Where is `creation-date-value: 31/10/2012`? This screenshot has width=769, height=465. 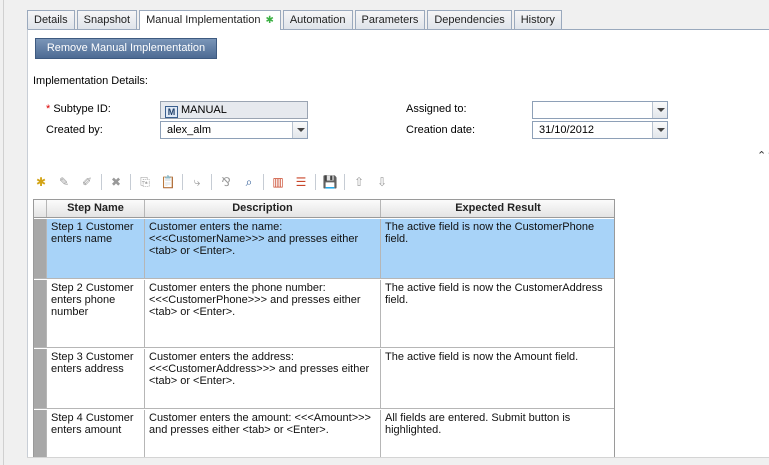
creation-date-value: 31/10/2012 is located at coordinates (567, 130).